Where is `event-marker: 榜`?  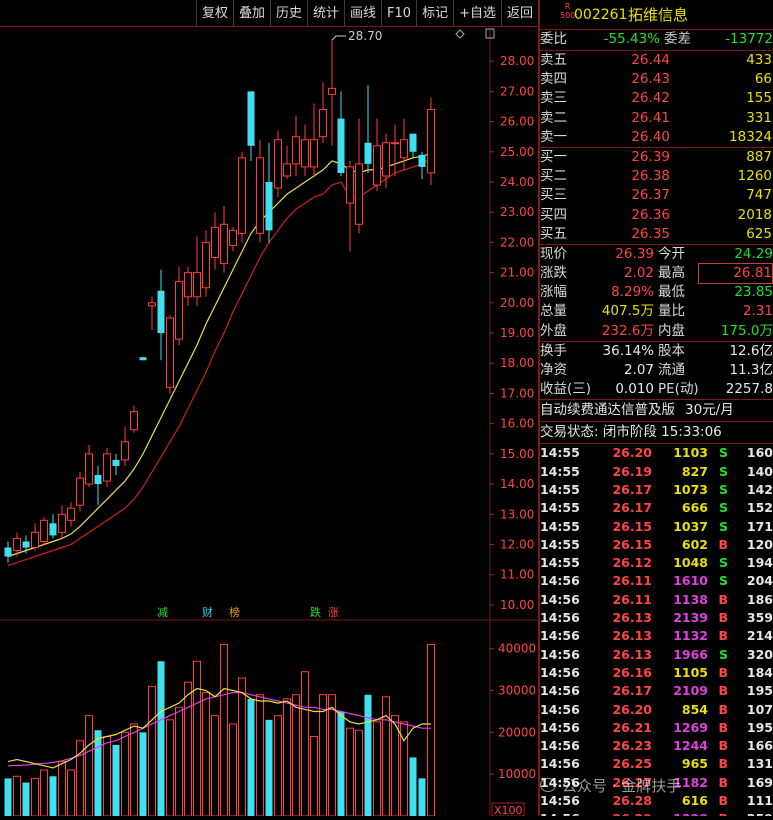 event-marker: 榜 is located at coordinates (234, 612).